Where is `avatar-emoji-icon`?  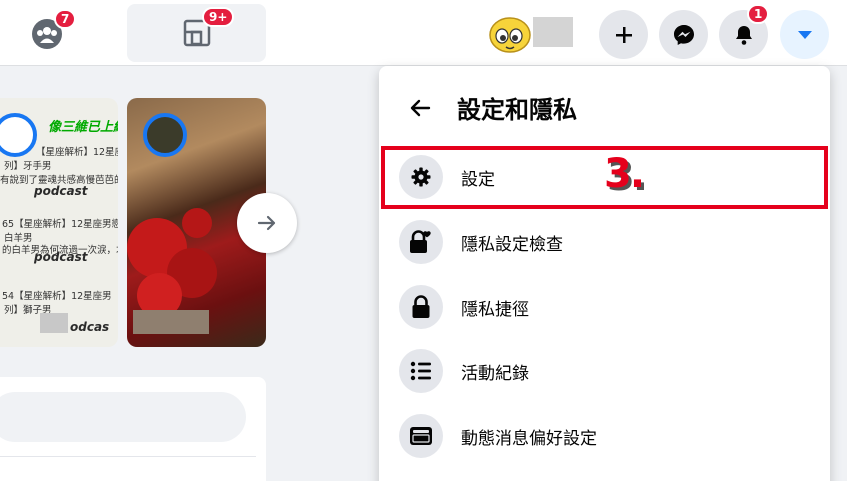
avatar-emoji-icon is located at coordinates (510, 35).